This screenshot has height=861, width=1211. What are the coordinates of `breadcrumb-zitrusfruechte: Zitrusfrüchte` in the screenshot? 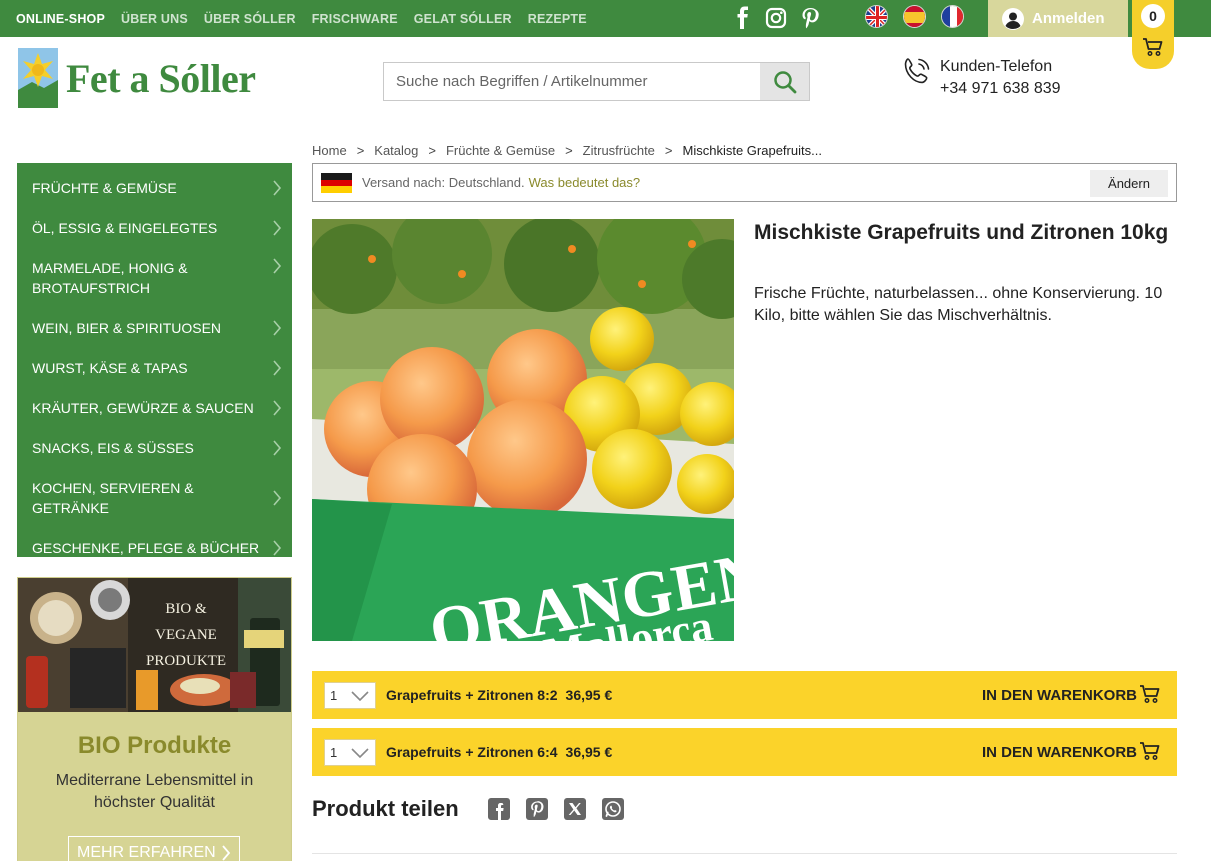 It's located at (619, 150).